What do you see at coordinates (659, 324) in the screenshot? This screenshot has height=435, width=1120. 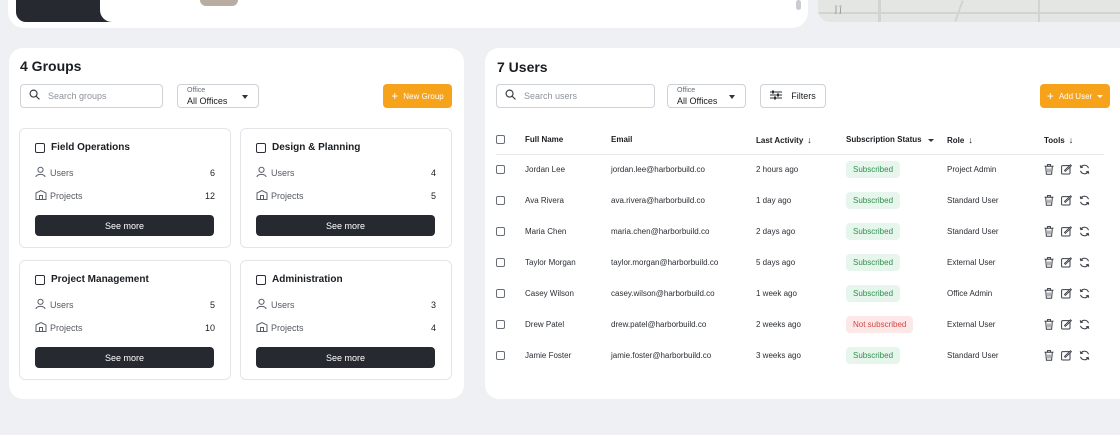 I see `user-email: drew.patel@harborbuild.co` at bounding box center [659, 324].